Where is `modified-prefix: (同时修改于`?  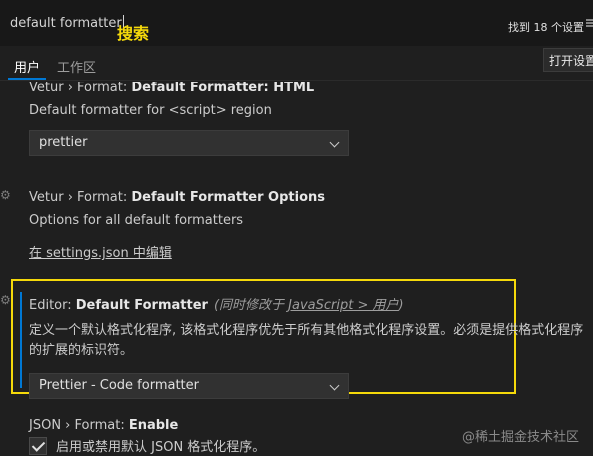
modified-prefix: (同时修改于 is located at coordinates (251, 305).